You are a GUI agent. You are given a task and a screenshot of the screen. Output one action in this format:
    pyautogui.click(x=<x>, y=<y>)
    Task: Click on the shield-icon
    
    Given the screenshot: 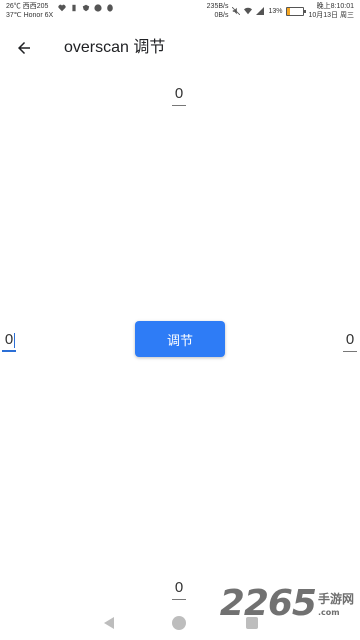 What is the action you would take?
    pyautogui.click(x=86, y=8)
    